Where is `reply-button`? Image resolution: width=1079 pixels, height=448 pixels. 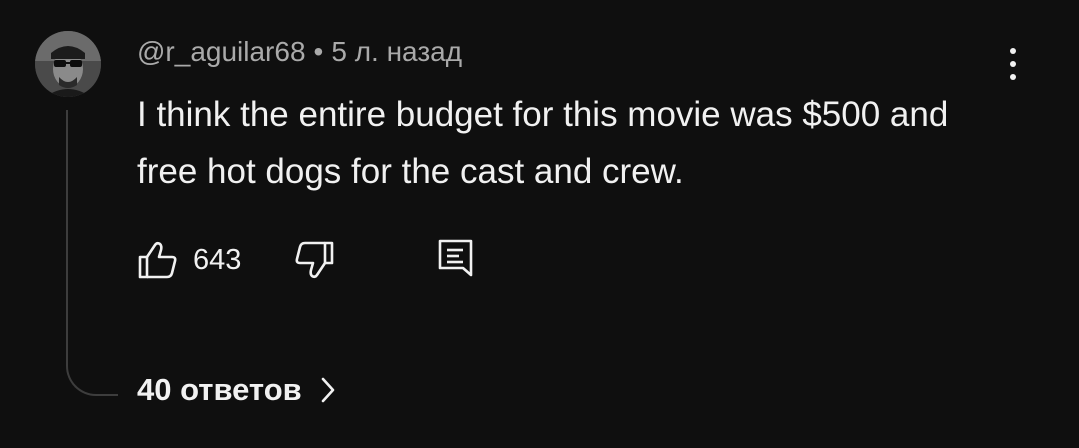 reply-button is located at coordinates (456, 258).